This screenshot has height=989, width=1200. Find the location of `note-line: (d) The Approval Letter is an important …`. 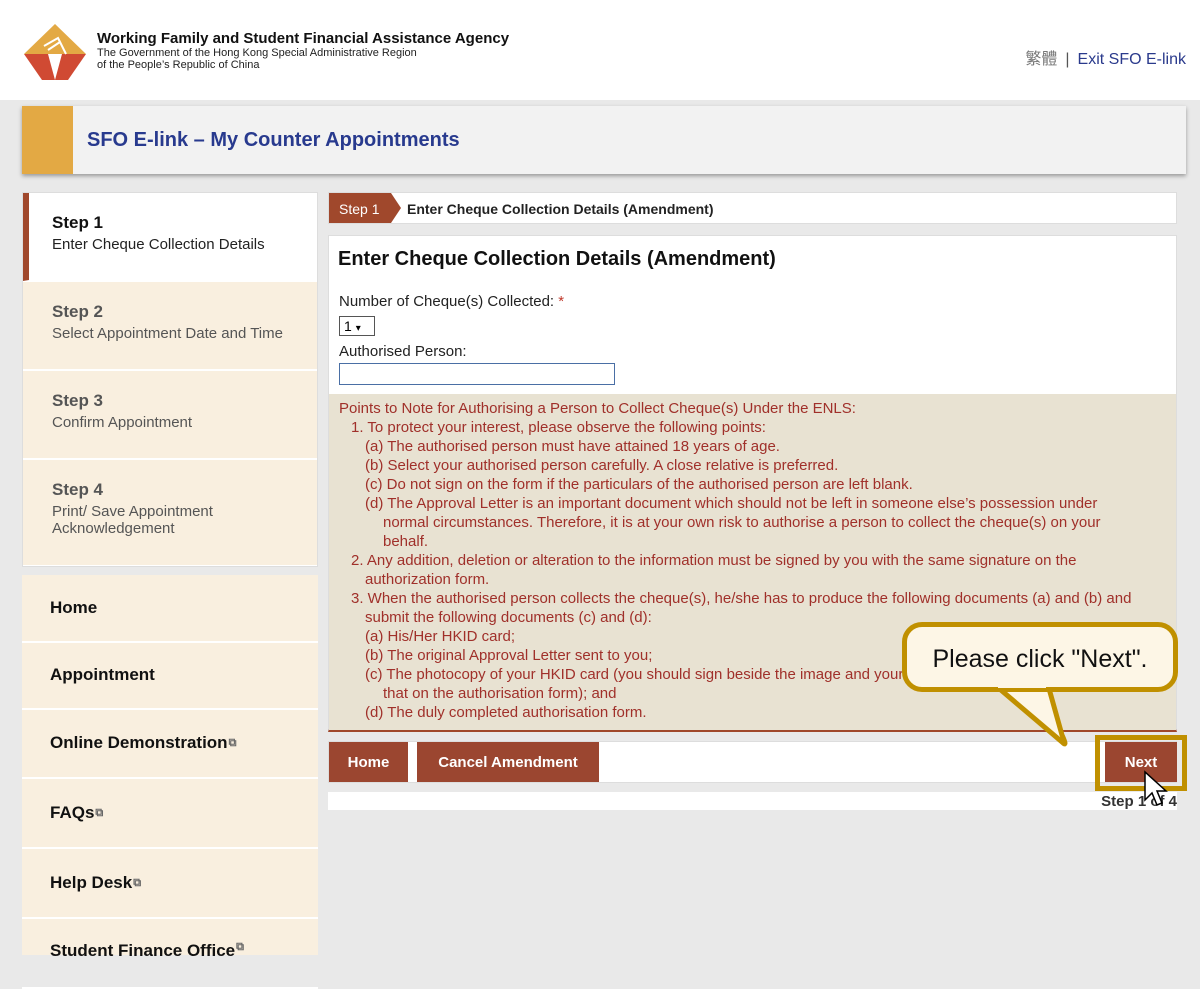

note-line: (d) The Approval Letter is an important … is located at coordinates (731, 503).